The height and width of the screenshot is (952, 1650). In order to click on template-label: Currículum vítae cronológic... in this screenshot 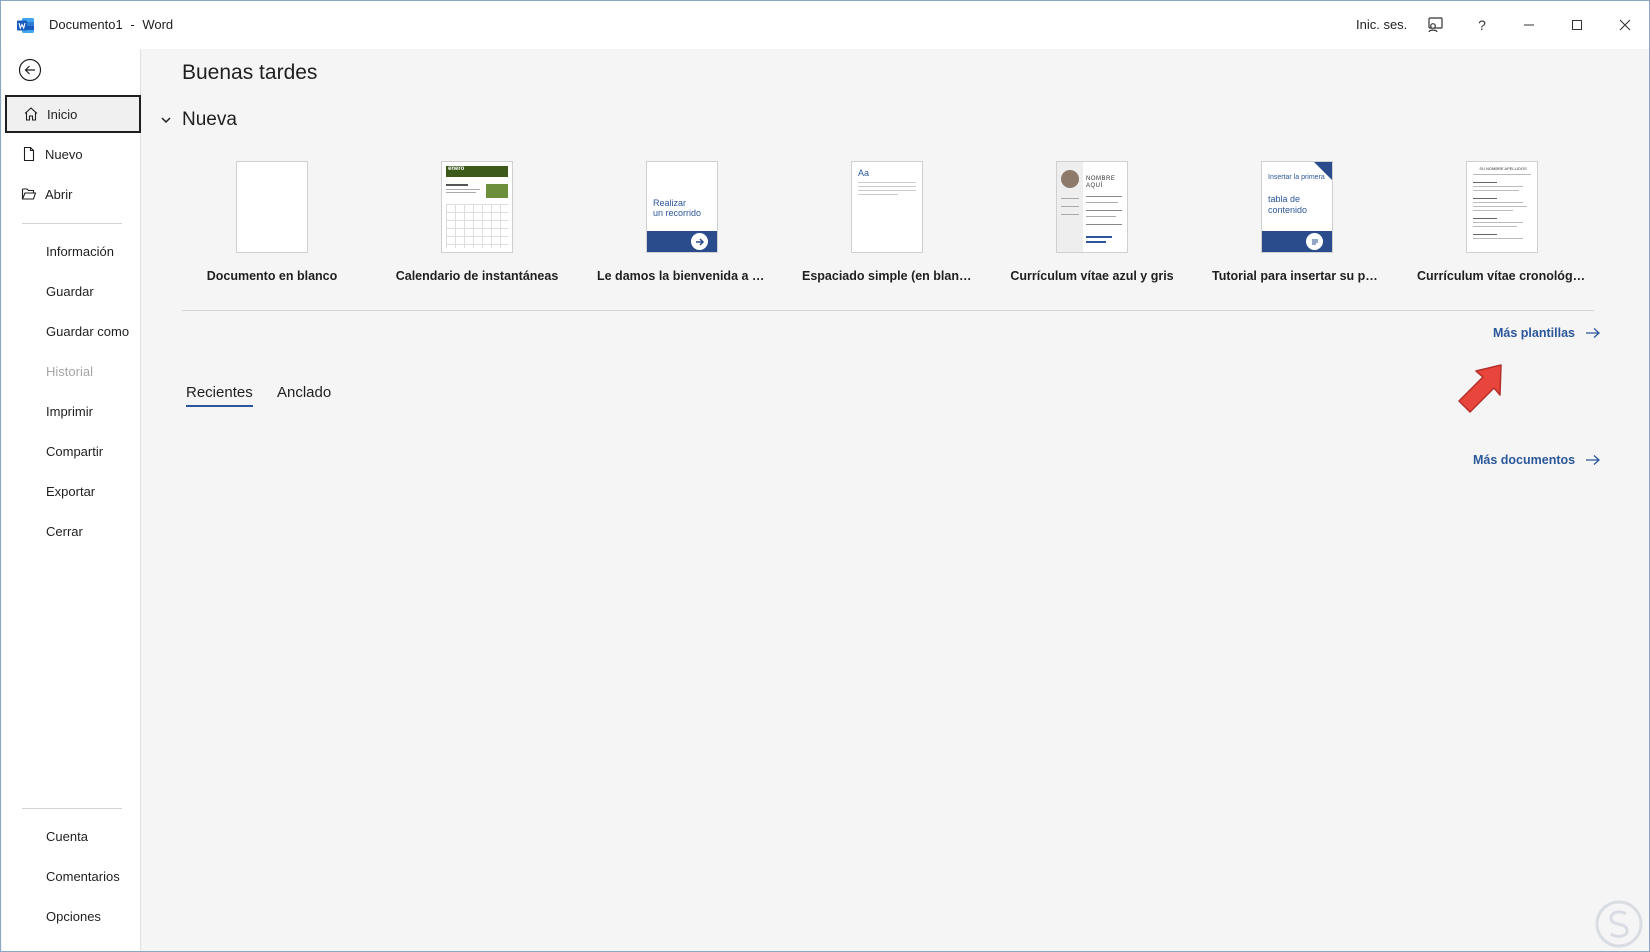, I will do `click(1502, 276)`.